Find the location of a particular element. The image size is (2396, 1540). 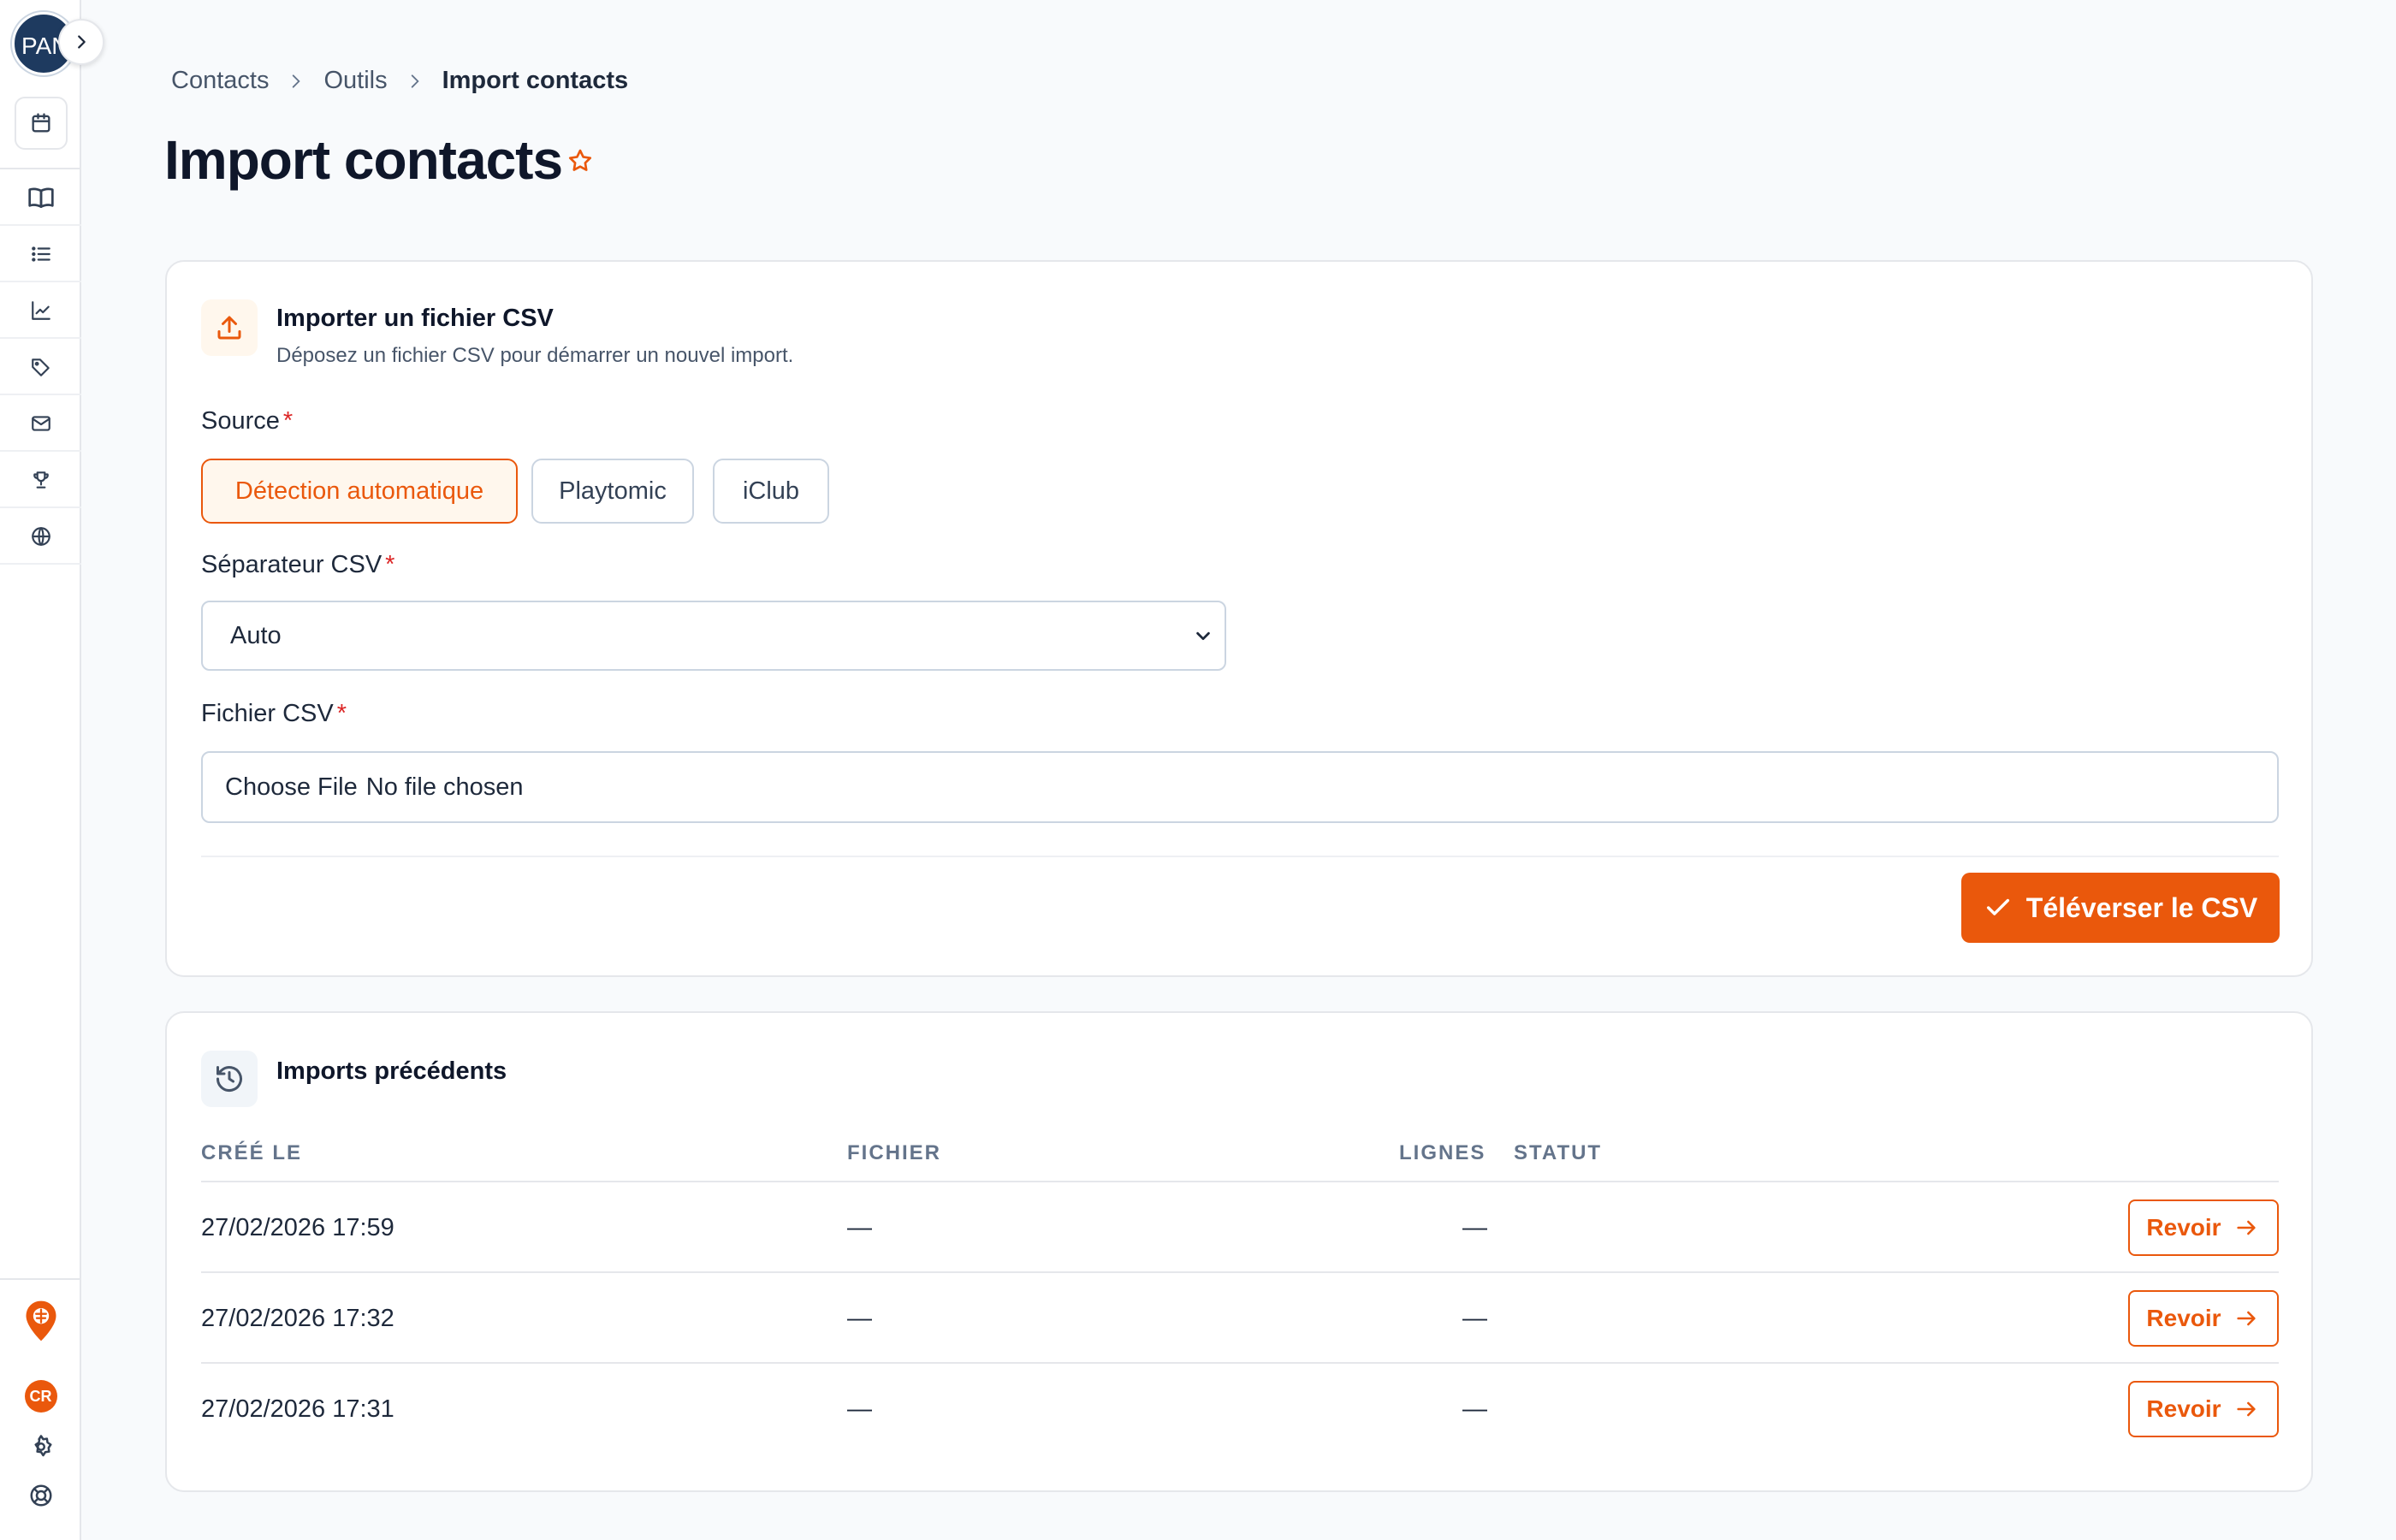

csv-file-input: Choose File No file chosen is located at coordinates (1240, 787).